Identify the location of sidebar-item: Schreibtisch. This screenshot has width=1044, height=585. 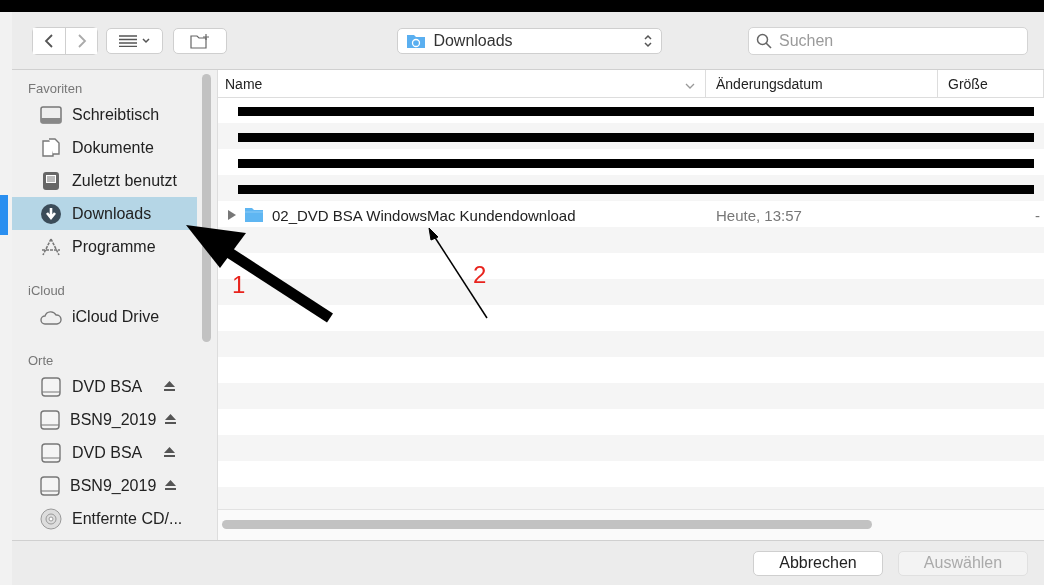
(104, 114).